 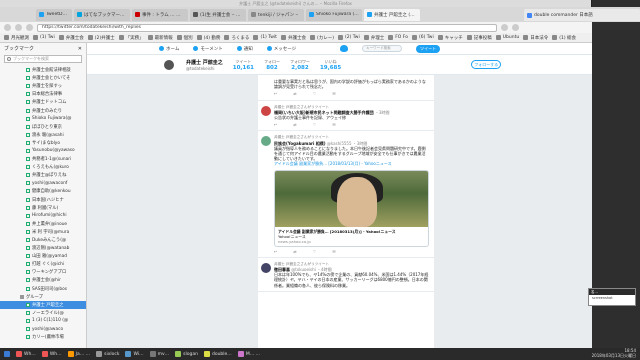 What do you see at coordinates (29, 27) in the screenshot?
I see `reload-icon` at bounding box center [29, 27].